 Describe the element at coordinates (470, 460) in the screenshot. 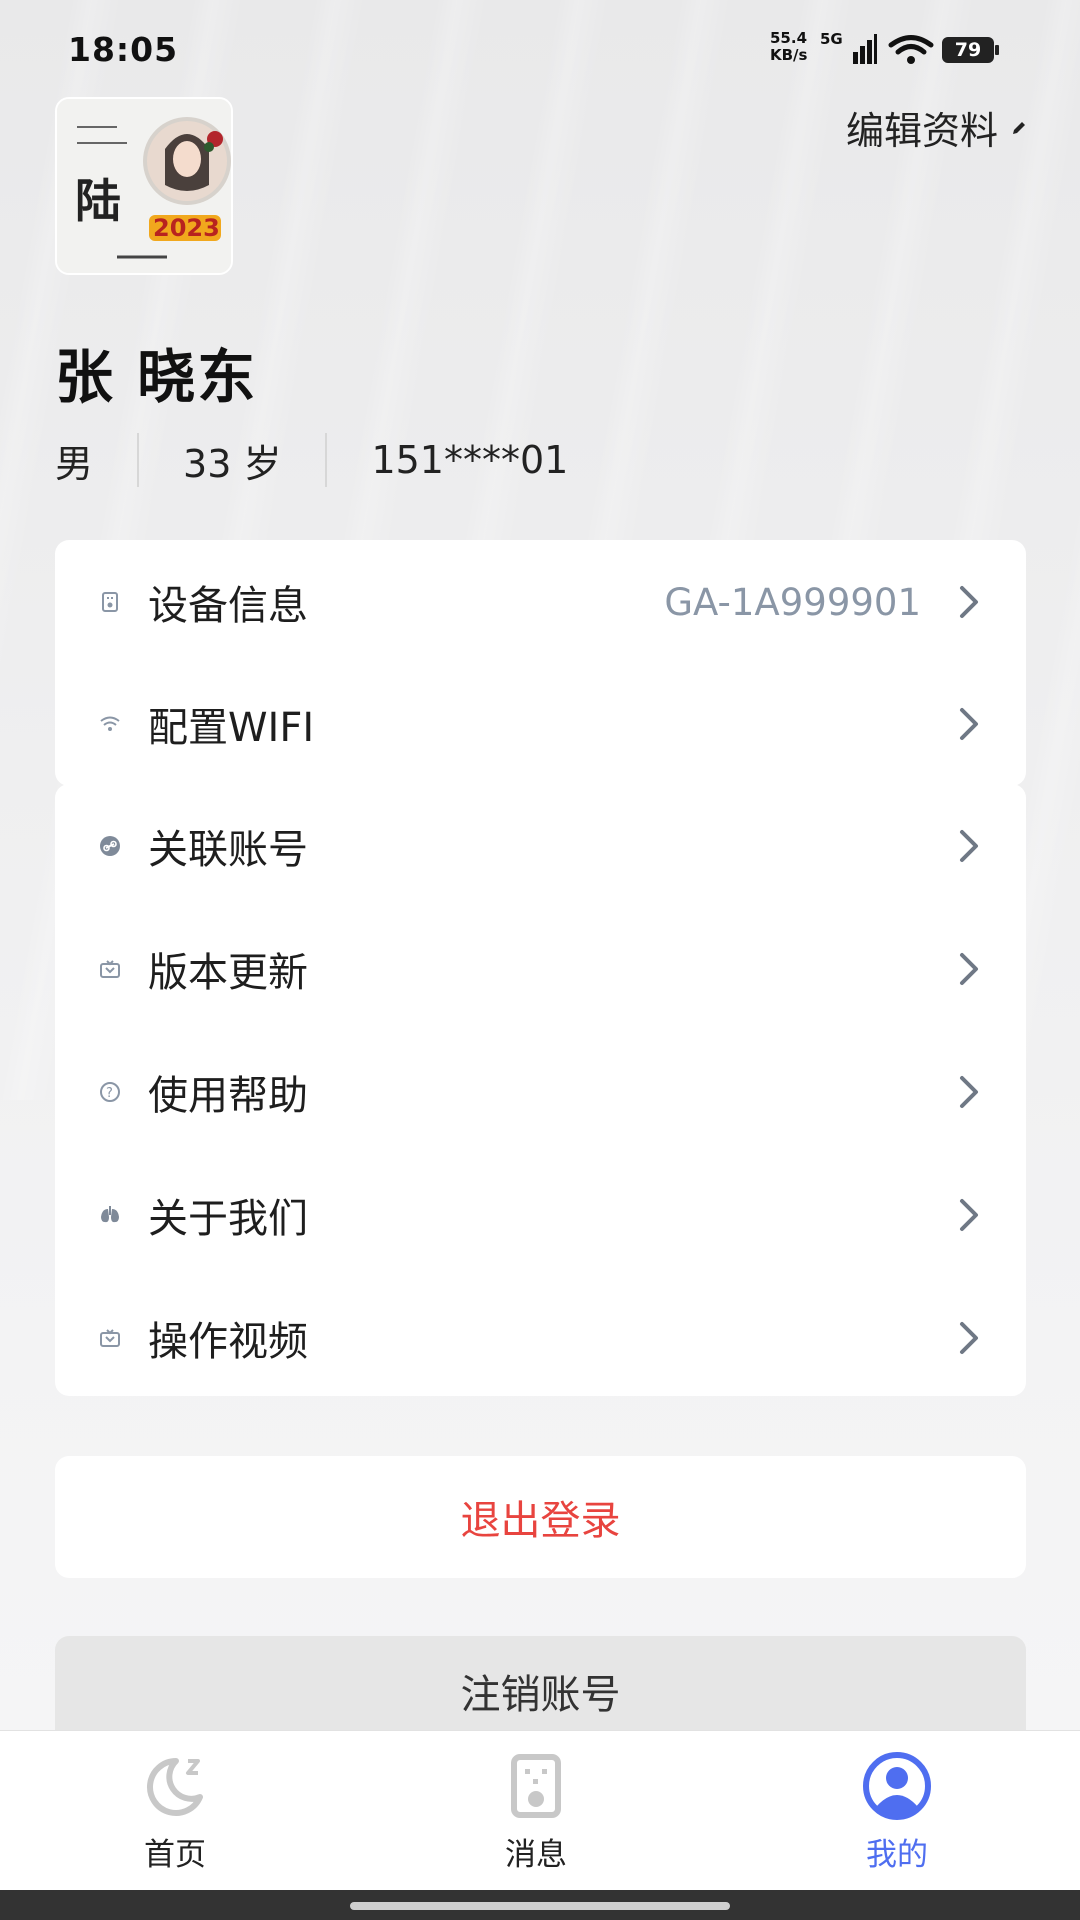

I see `user-phone: 151****01` at that location.